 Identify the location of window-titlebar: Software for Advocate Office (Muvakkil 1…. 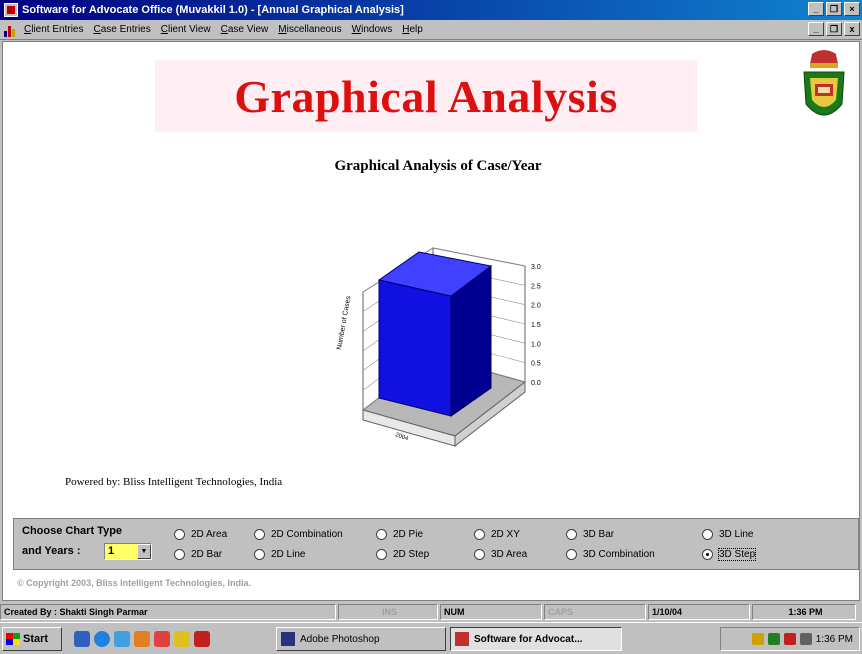
(431, 10).